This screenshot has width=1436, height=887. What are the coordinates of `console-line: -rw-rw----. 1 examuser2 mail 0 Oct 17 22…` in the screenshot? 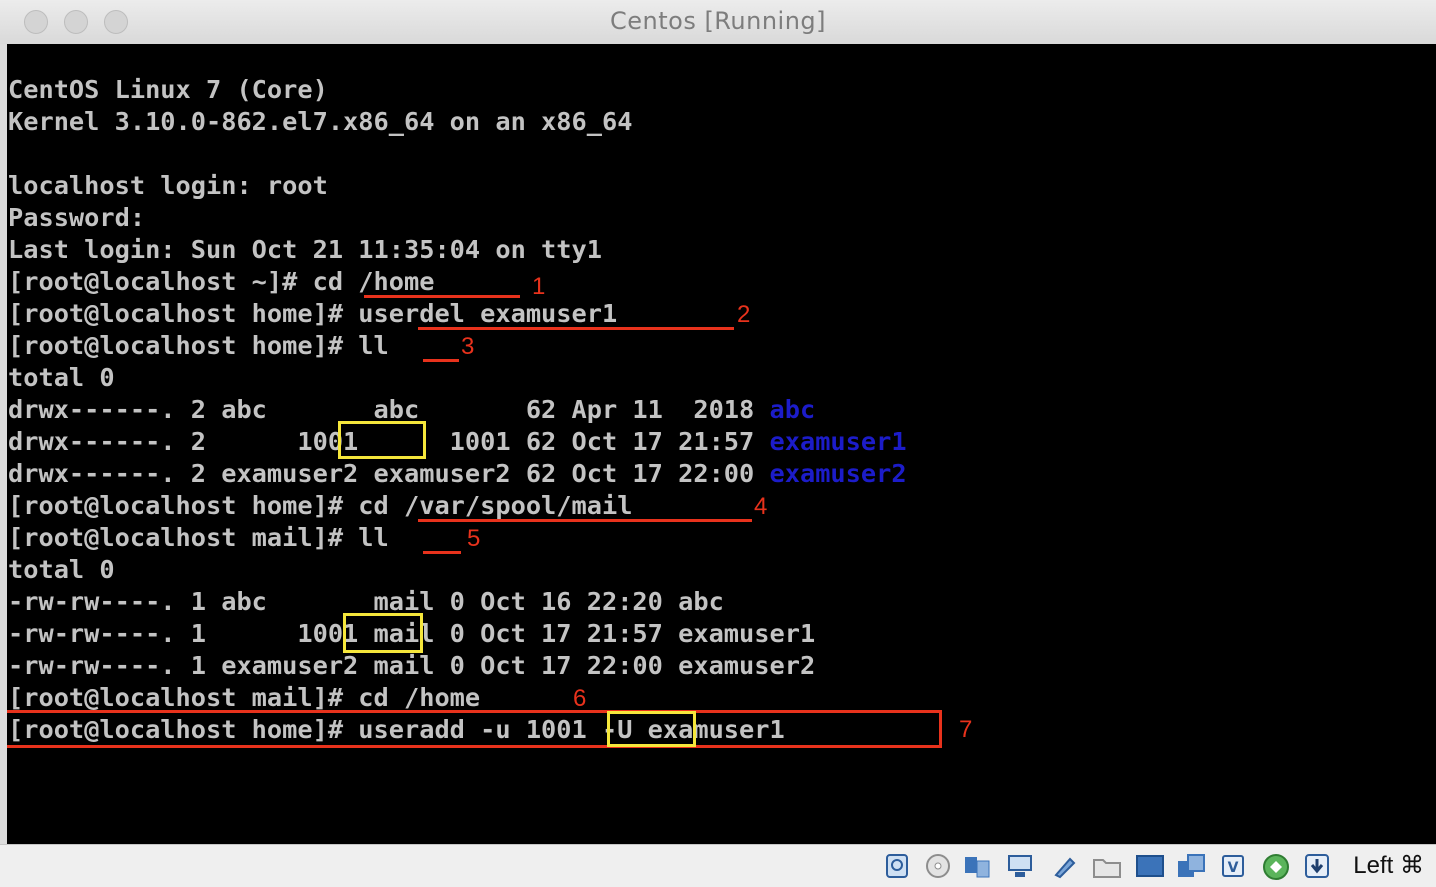 It's located at (412, 665).